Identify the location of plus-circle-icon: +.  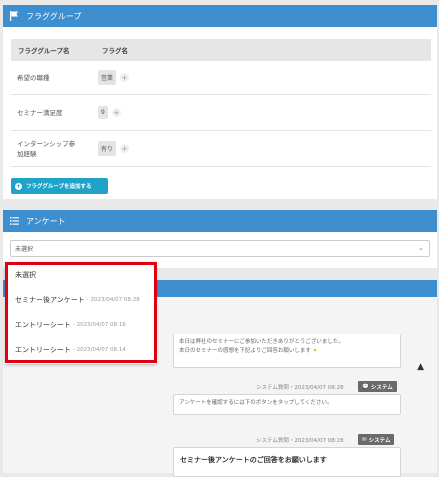
(18, 186).